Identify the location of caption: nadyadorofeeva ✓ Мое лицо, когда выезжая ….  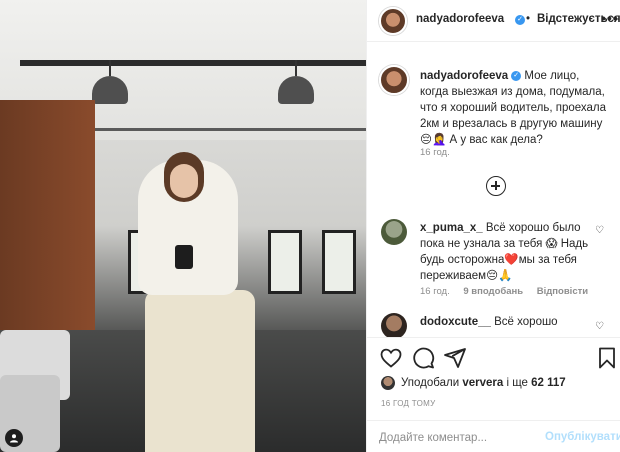
(515, 108).